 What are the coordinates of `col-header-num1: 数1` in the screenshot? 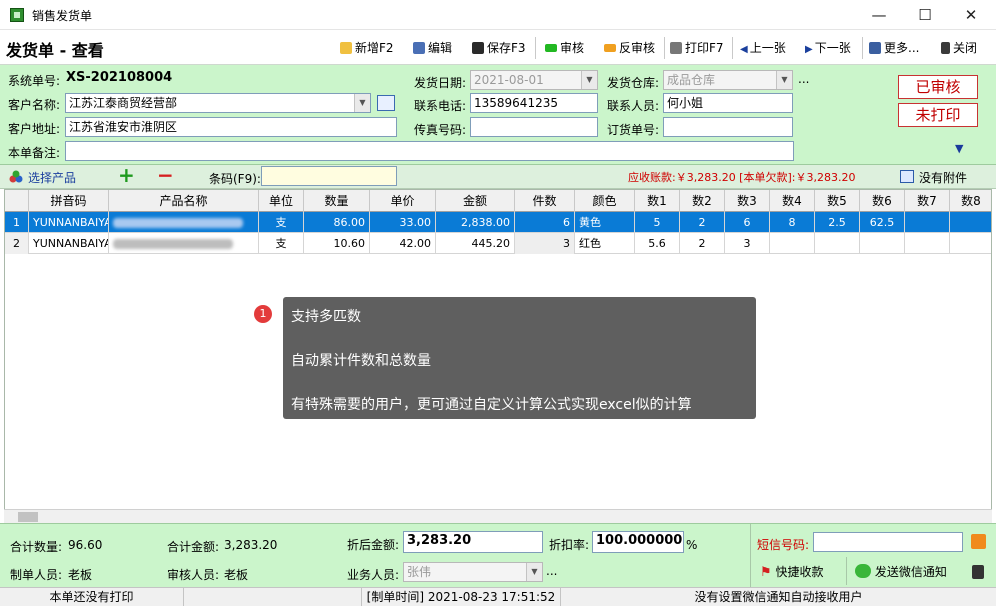 It's located at (657, 201).